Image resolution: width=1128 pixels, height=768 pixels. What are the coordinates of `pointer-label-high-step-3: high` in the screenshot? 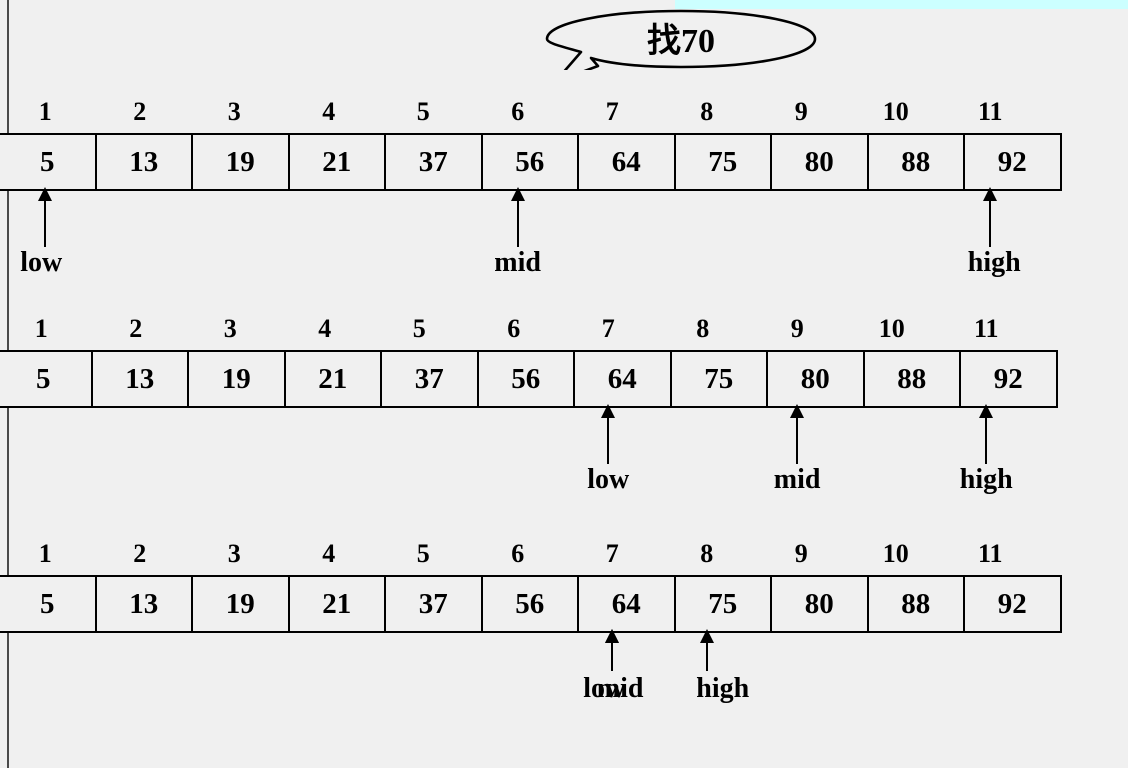 It's located at (723, 688).